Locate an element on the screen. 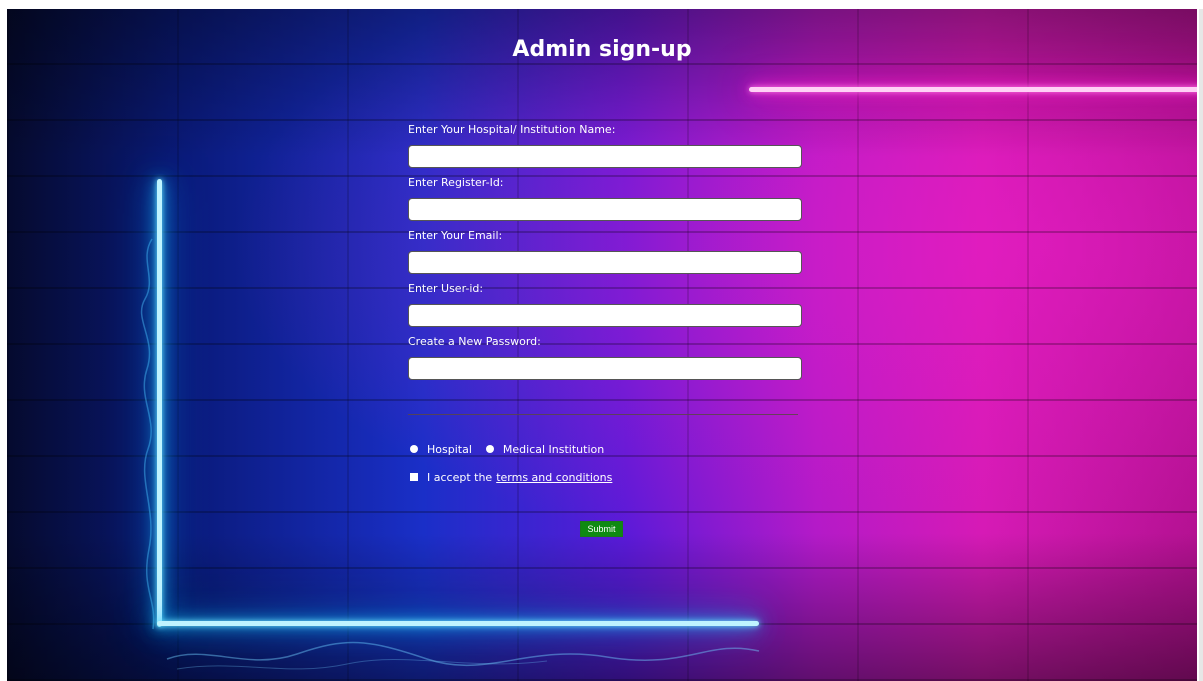  hospital-name-input is located at coordinates (605, 156).